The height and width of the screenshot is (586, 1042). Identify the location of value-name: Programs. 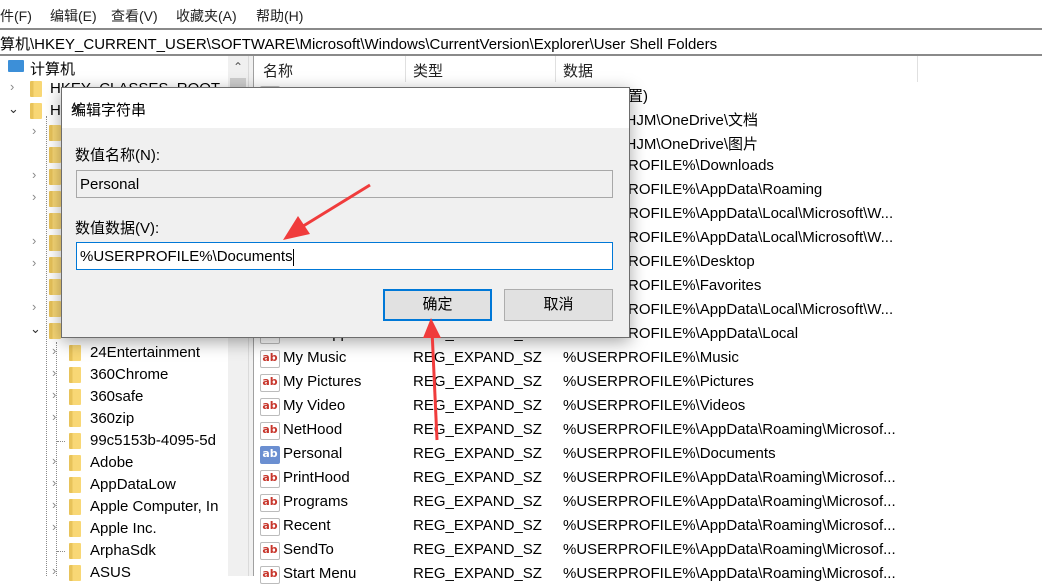
(316, 501).